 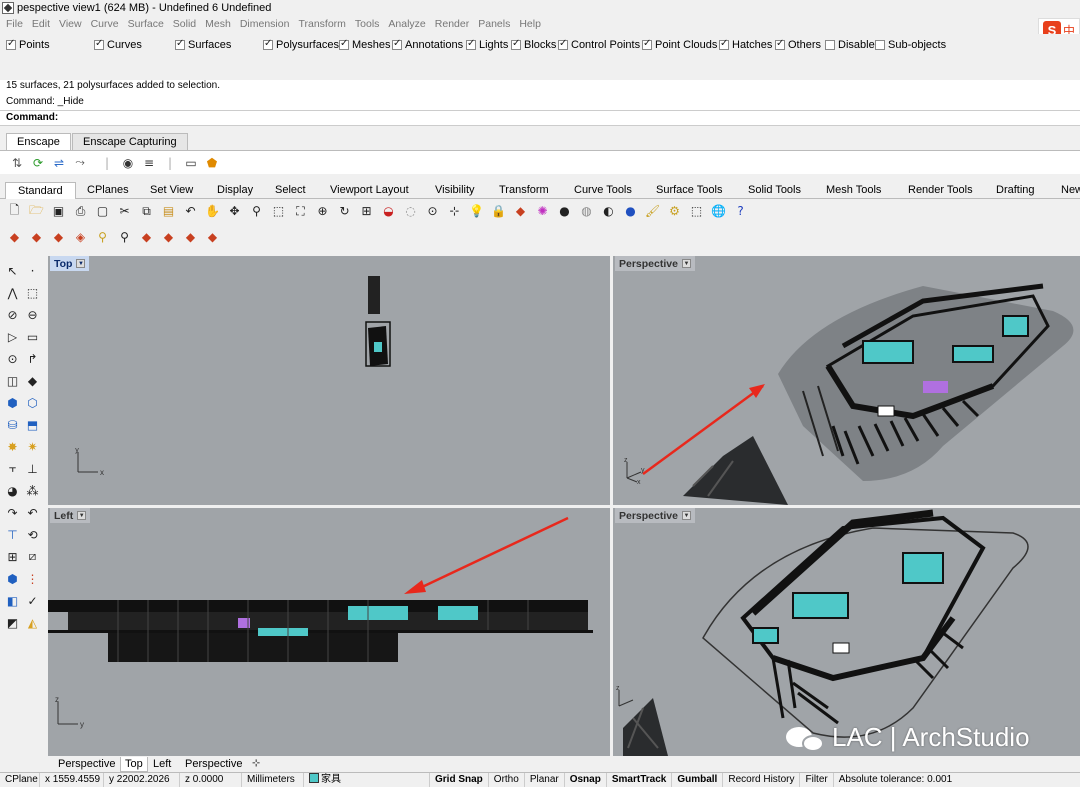 What do you see at coordinates (256, 211) in the screenshot?
I see `zoom-icon: ⚲` at bounding box center [256, 211].